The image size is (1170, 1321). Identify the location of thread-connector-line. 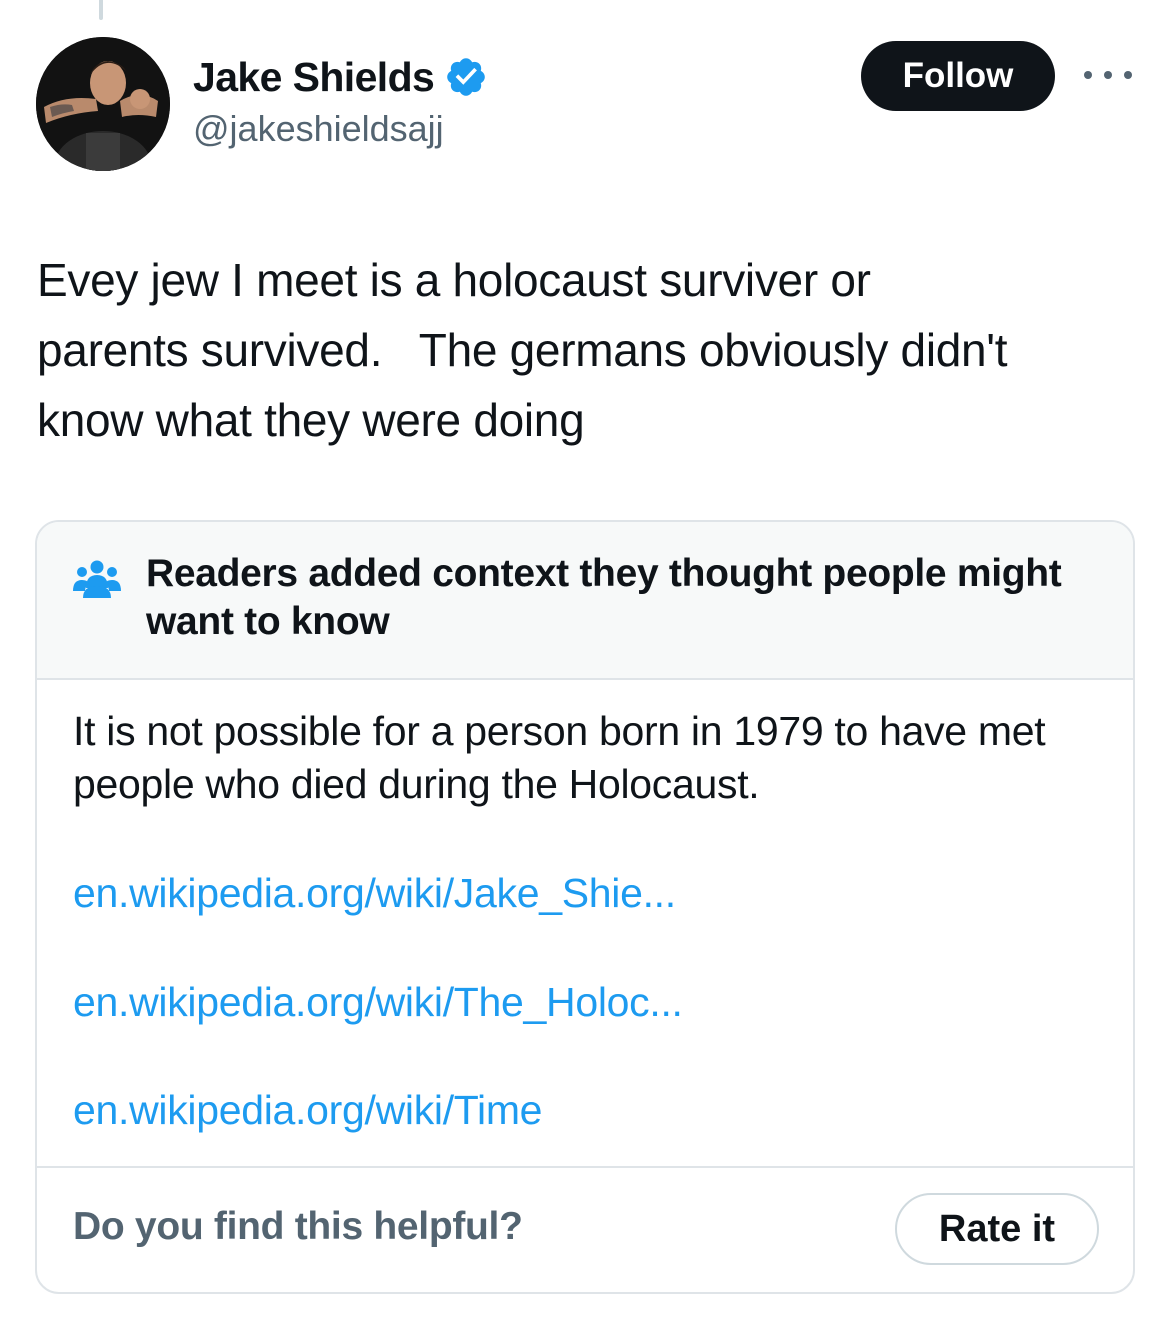
(101, 10).